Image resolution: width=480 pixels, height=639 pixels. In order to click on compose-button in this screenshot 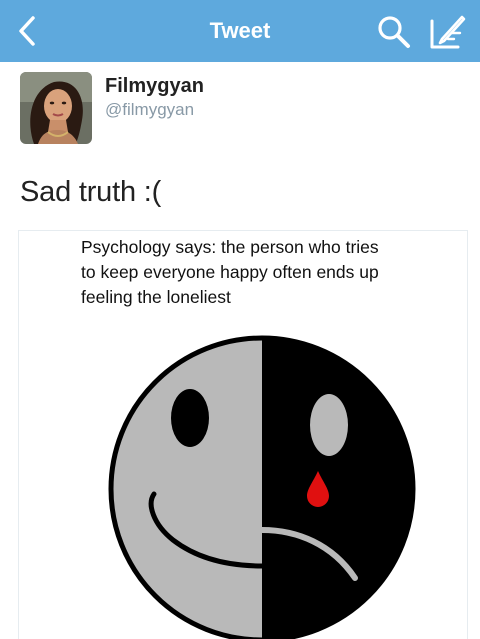, I will do `click(448, 32)`.